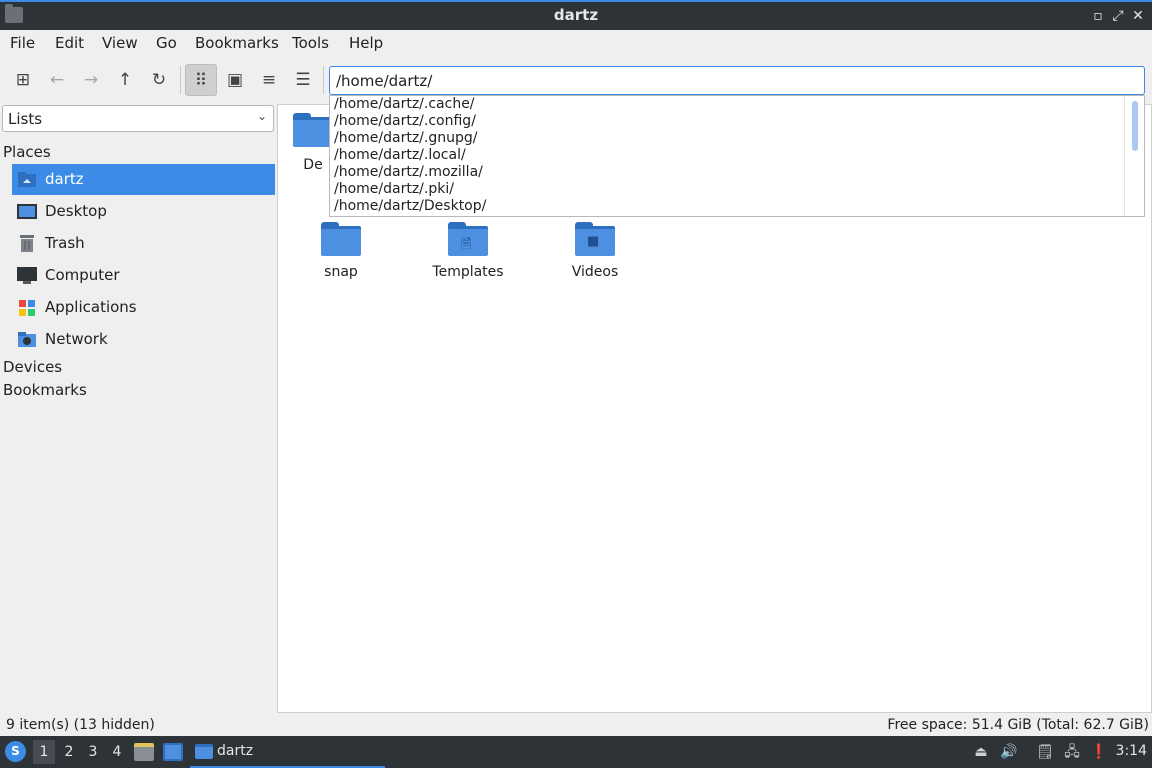 This screenshot has width=1152, height=768. I want to click on sidebar-item-label: Trash, so click(65, 243).